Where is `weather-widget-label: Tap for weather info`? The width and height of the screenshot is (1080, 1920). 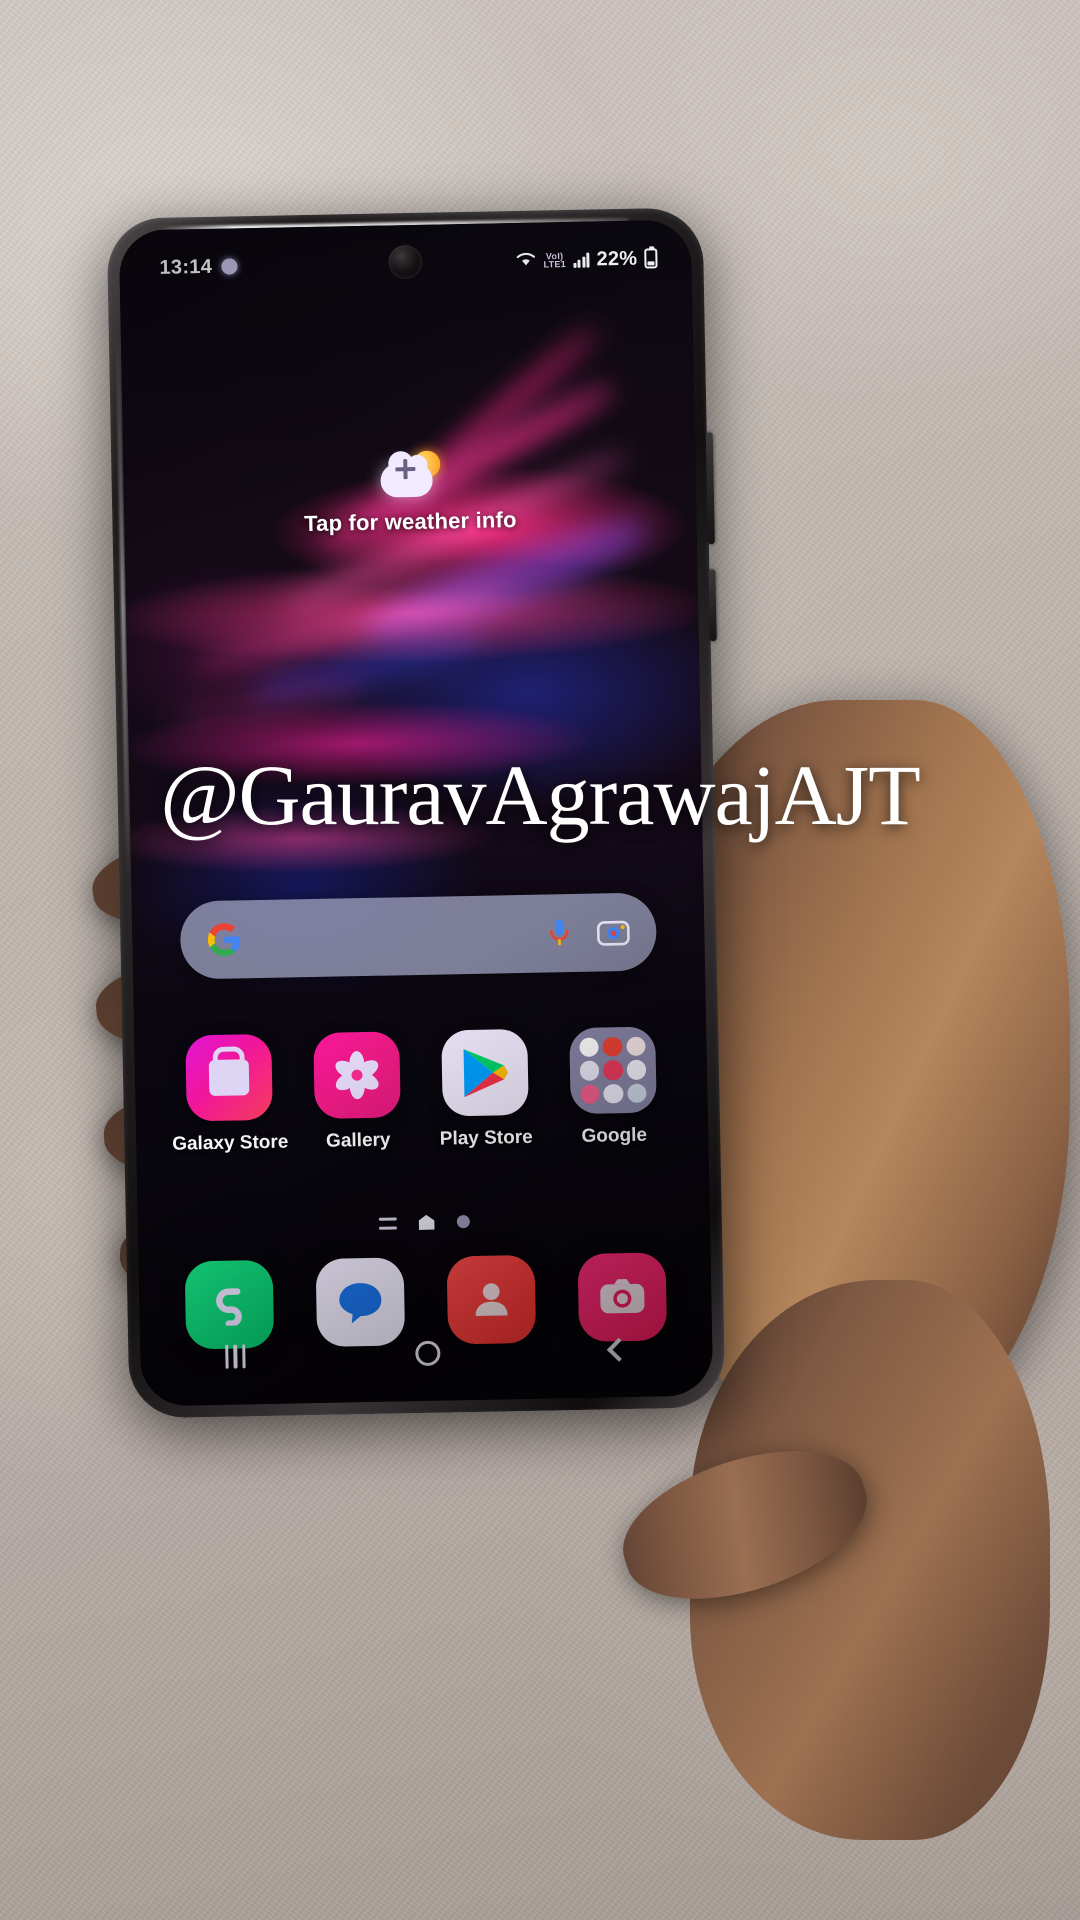 weather-widget-label: Tap for weather info is located at coordinates (410, 522).